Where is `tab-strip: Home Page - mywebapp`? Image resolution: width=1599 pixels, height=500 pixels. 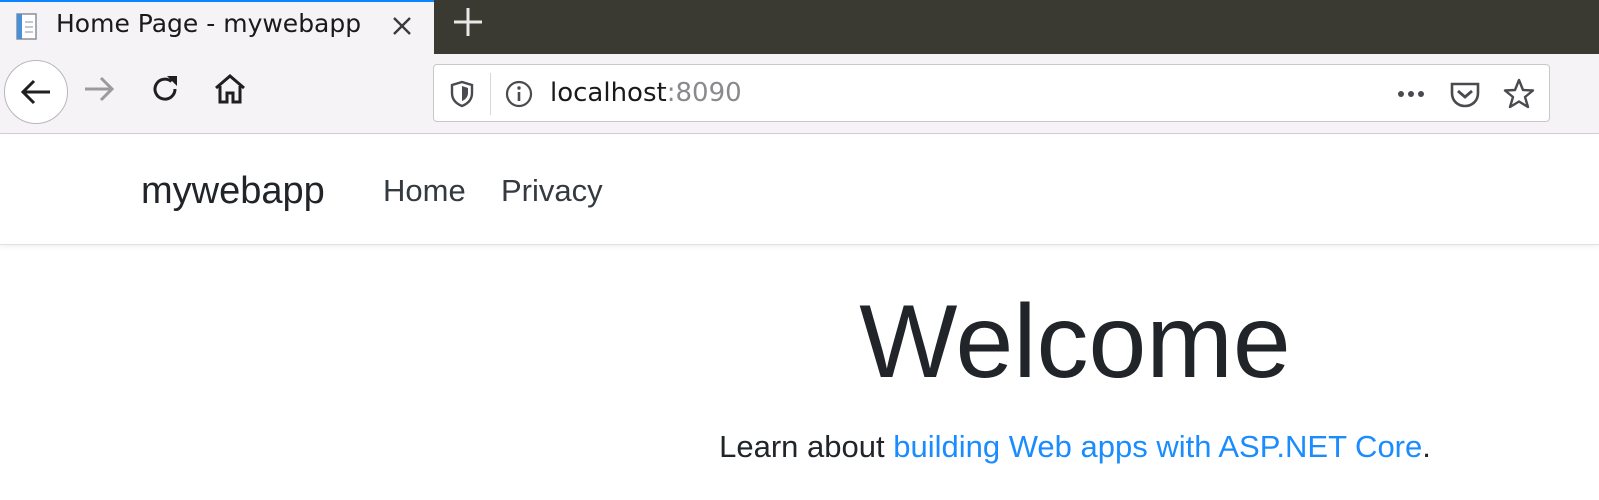 tab-strip: Home Page - mywebapp is located at coordinates (799, 27).